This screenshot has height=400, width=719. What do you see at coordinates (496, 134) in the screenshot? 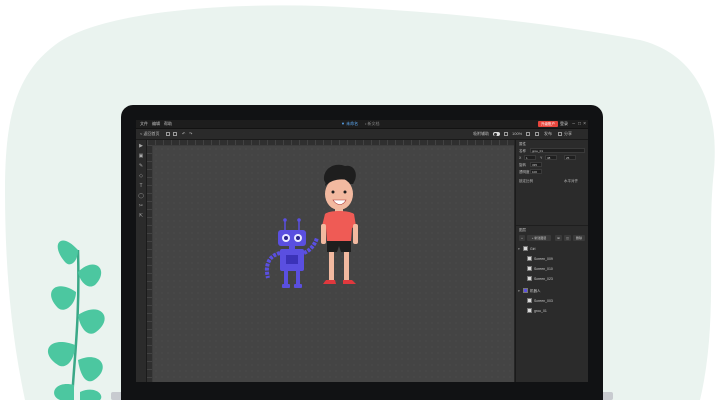
I see `snap-toggle` at bounding box center [496, 134].